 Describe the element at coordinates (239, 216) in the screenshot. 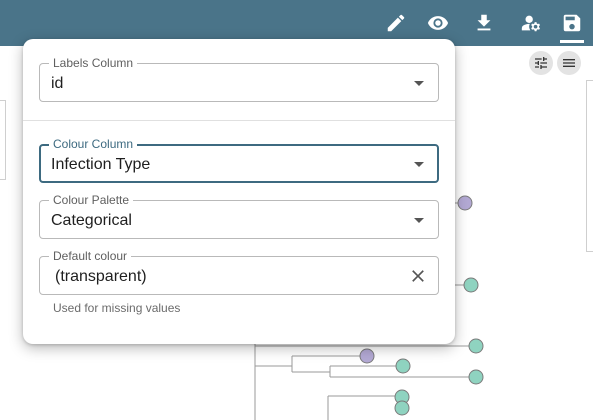

I see `colour-palette-select: Colour Palette Categorical` at that location.